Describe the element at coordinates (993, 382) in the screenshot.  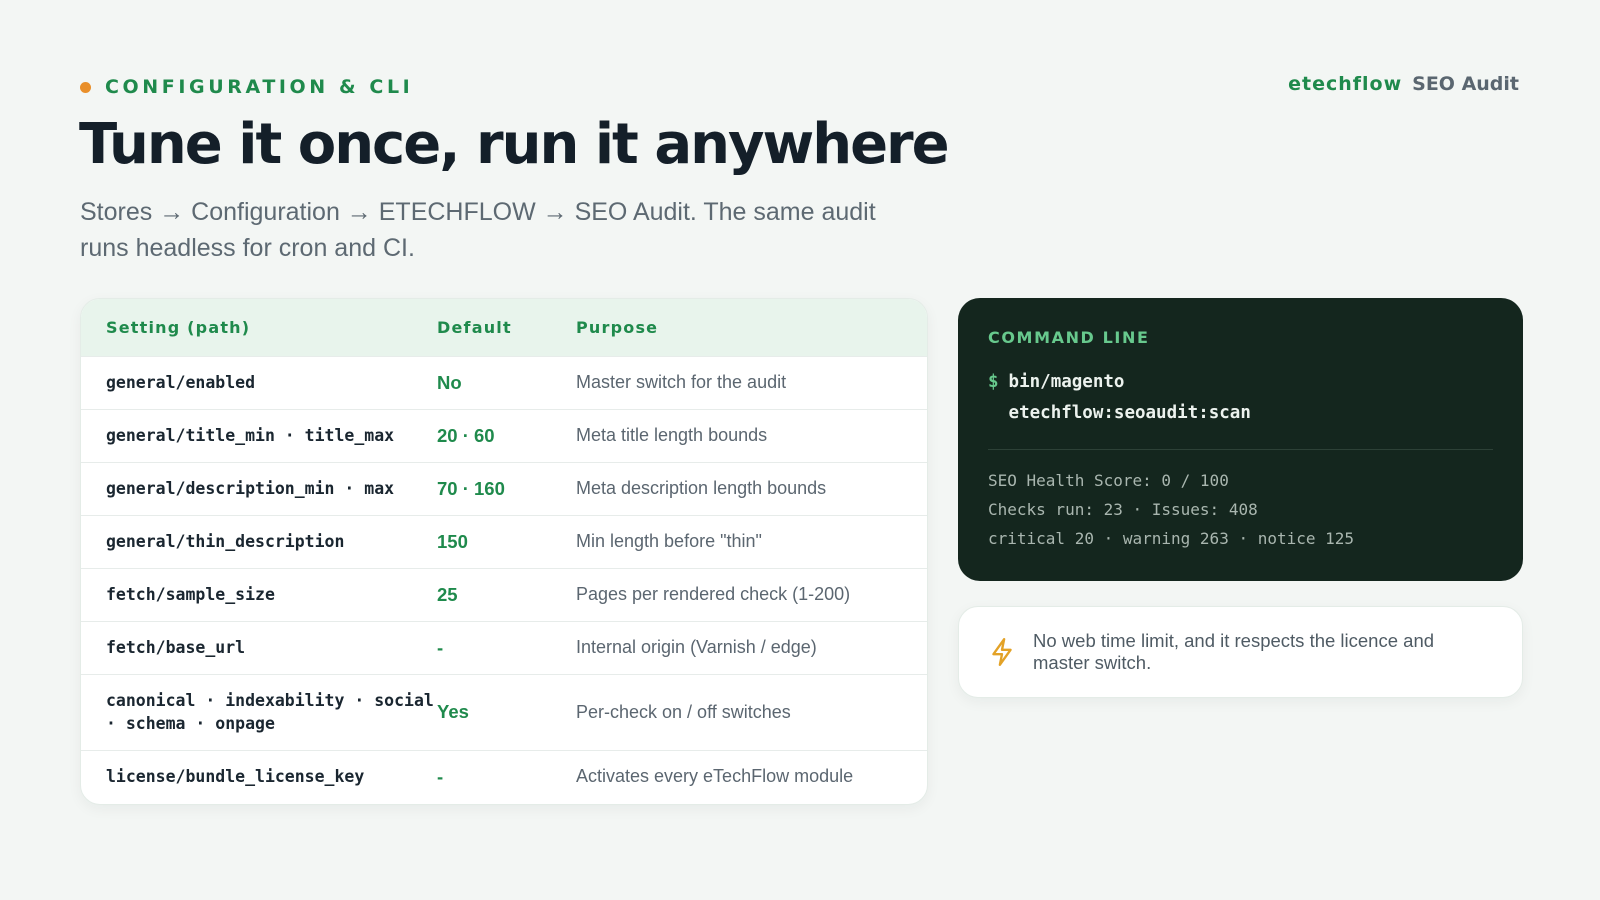
I see `terminal-prompt: $` at that location.